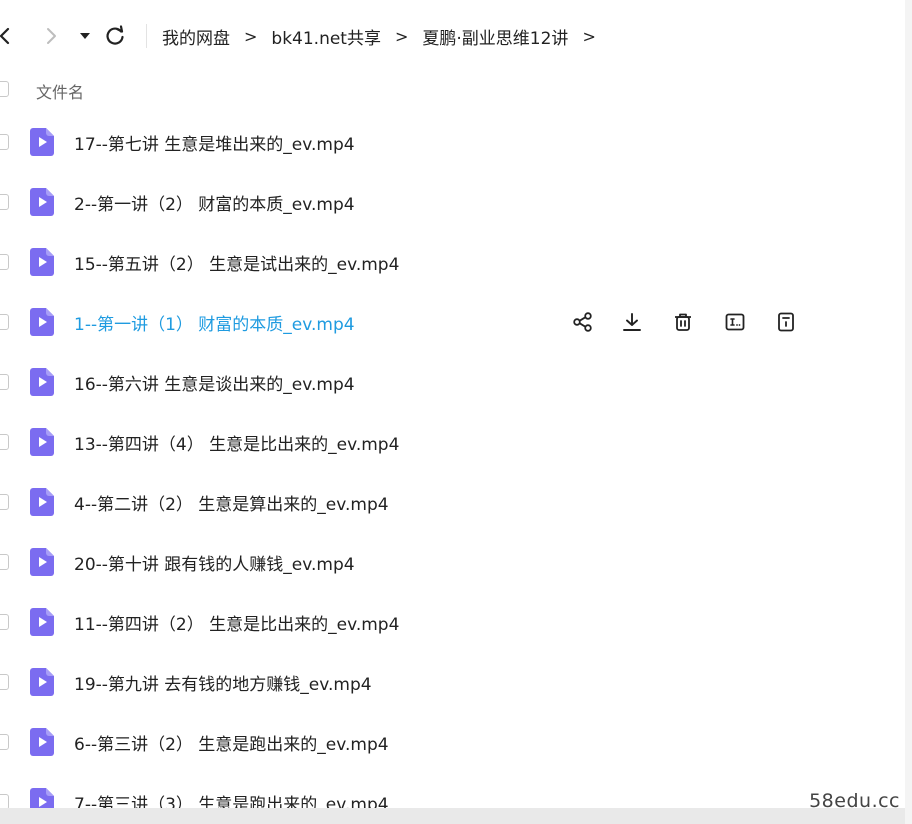  What do you see at coordinates (214, 202) in the screenshot?
I see `file-name: 2--第一讲（2） 财富的本质_ev.mp4` at bounding box center [214, 202].